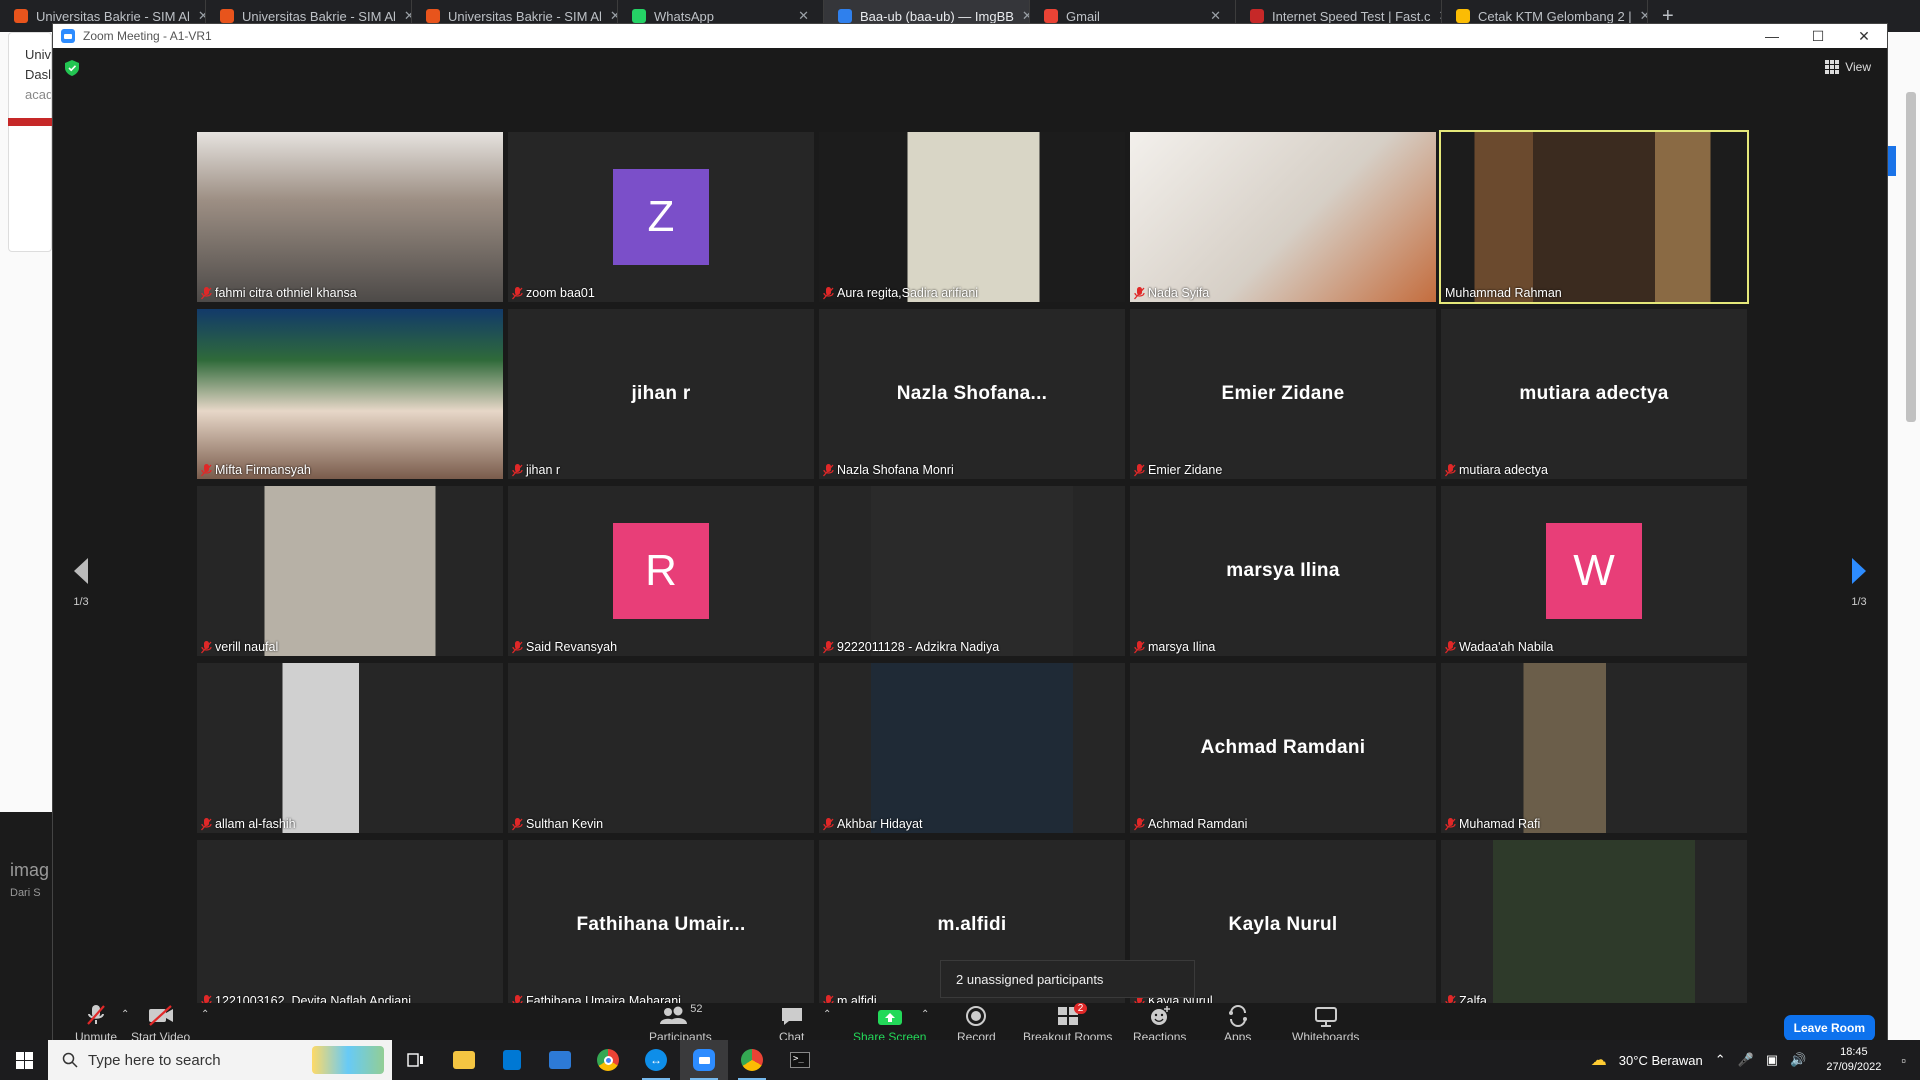 This screenshot has height=1080, width=1920. Describe the element at coordinates (81, 583) in the screenshot. I see `previous-page-button: 1/3` at that location.